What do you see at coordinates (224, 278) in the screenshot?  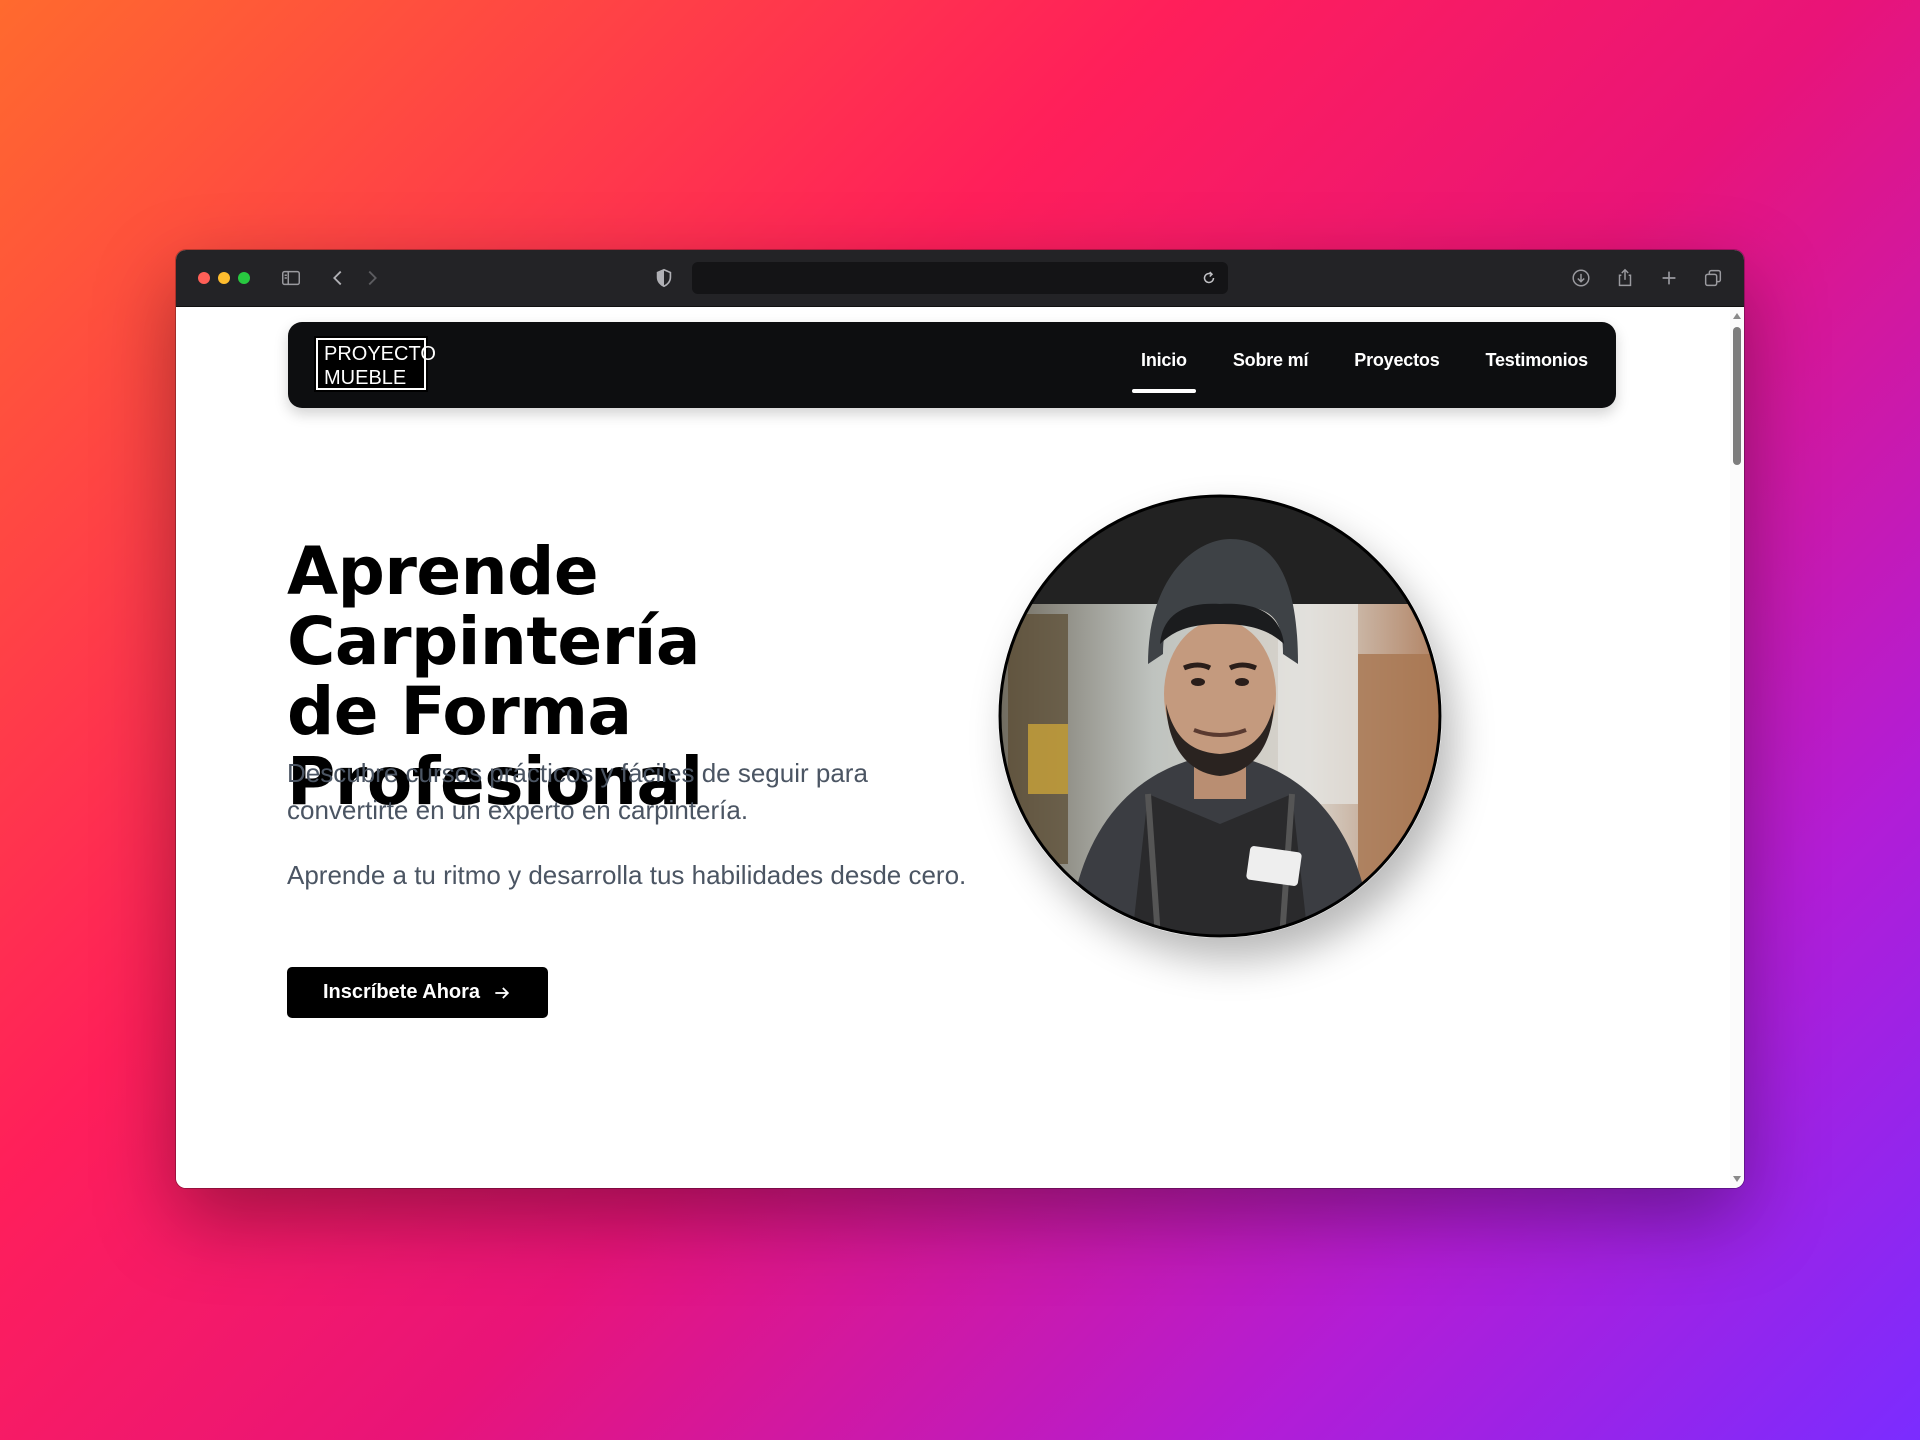 I see `minimize-window-button` at bounding box center [224, 278].